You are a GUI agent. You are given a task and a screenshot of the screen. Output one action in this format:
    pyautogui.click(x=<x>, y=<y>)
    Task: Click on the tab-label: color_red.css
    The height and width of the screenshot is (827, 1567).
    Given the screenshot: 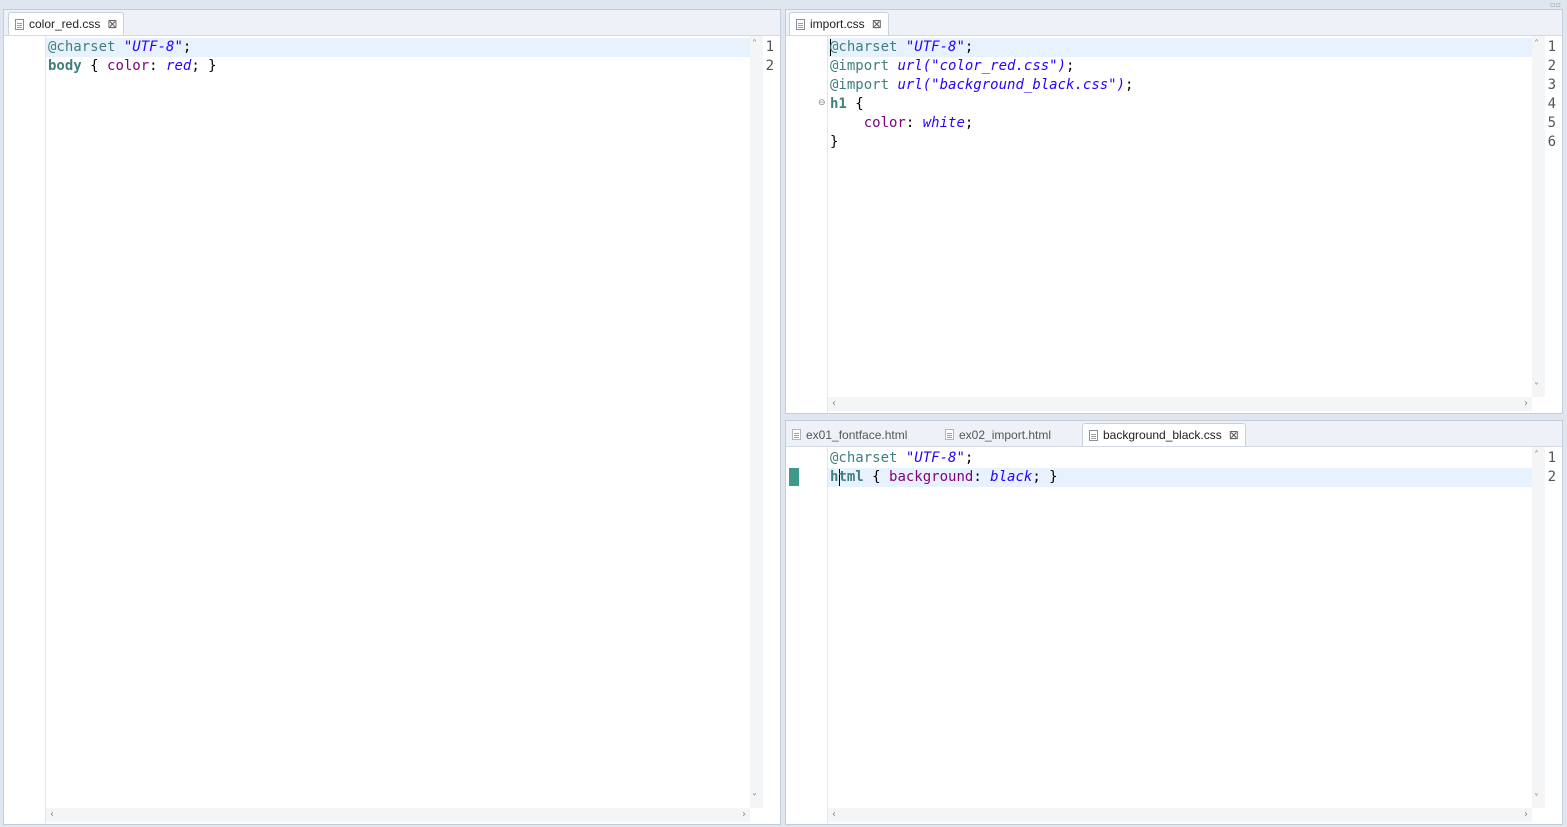 What is the action you would take?
    pyautogui.click(x=65, y=24)
    